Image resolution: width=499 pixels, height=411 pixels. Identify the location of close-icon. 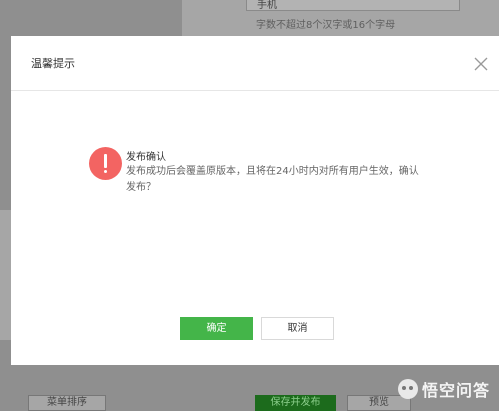
(481, 64).